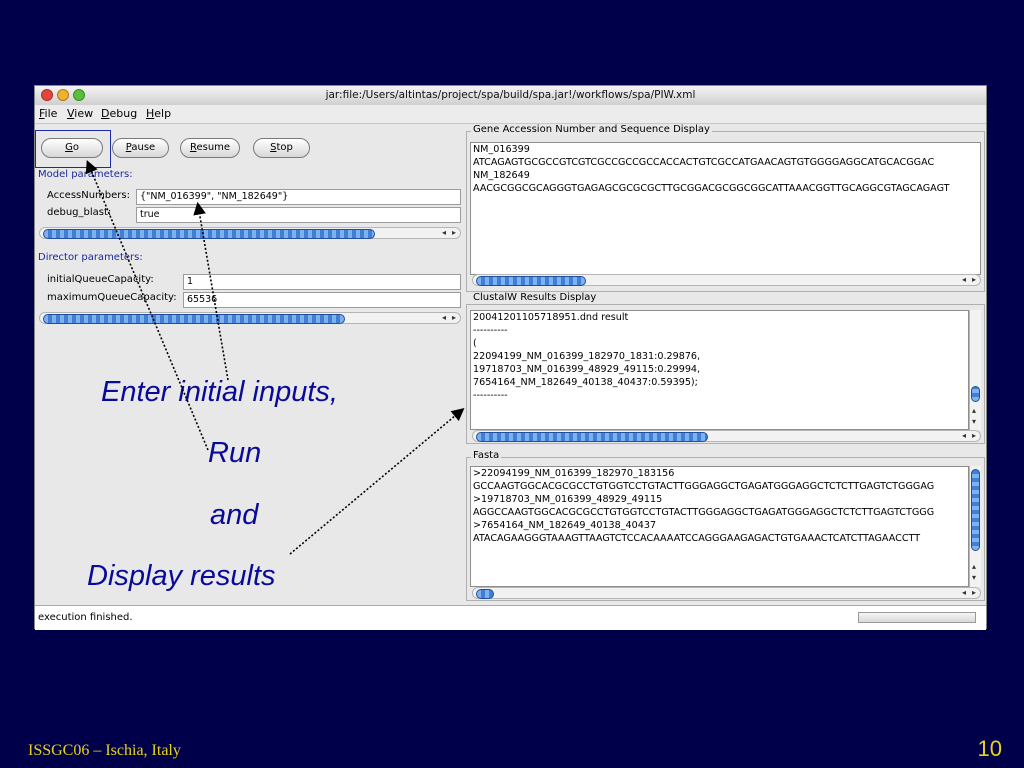 This screenshot has width=1024, height=768. Describe the element at coordinates (211, 291) in the screenshot. I see `arrow-to-access-numbers` at that location.